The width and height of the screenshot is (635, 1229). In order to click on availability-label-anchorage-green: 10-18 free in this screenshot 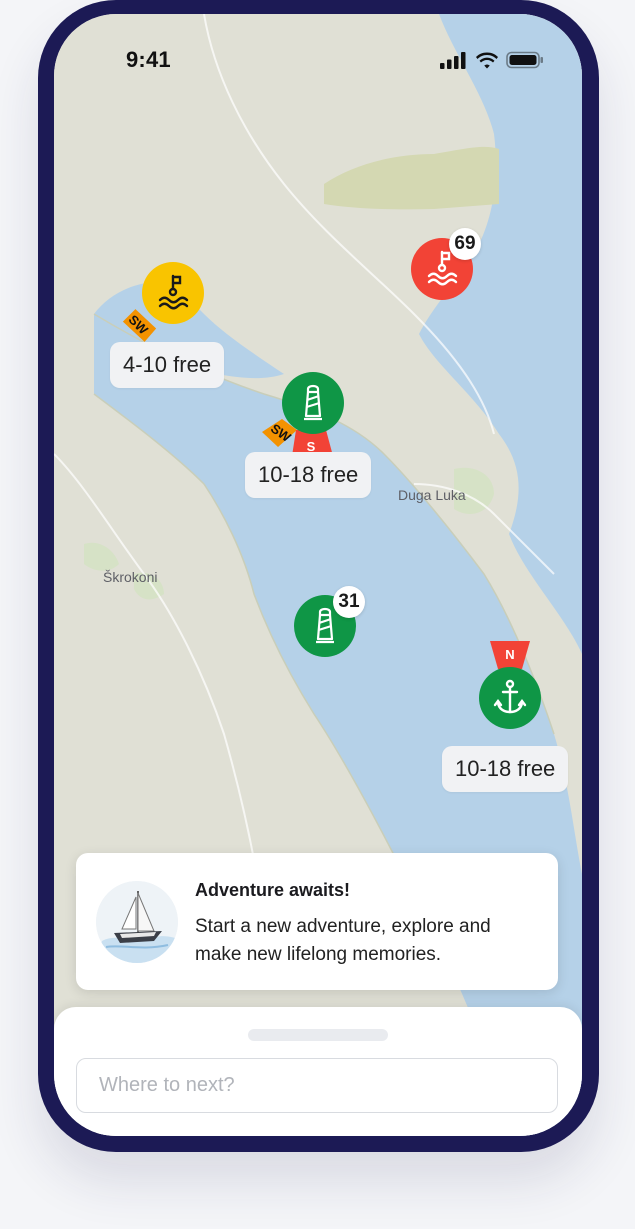, I will do `click(505, 769)`.